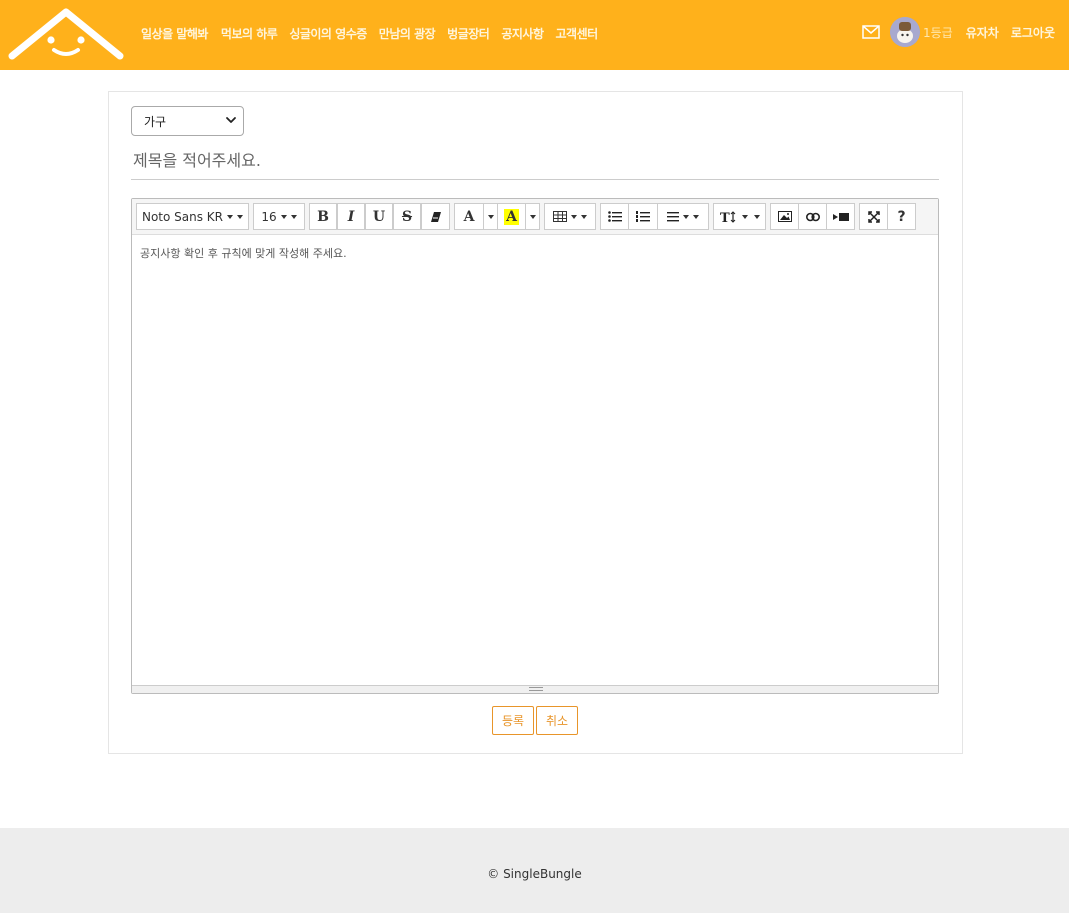  Describe the element at coordinates (66, 34) in the screenshot. I see `logo-icon` at that location.